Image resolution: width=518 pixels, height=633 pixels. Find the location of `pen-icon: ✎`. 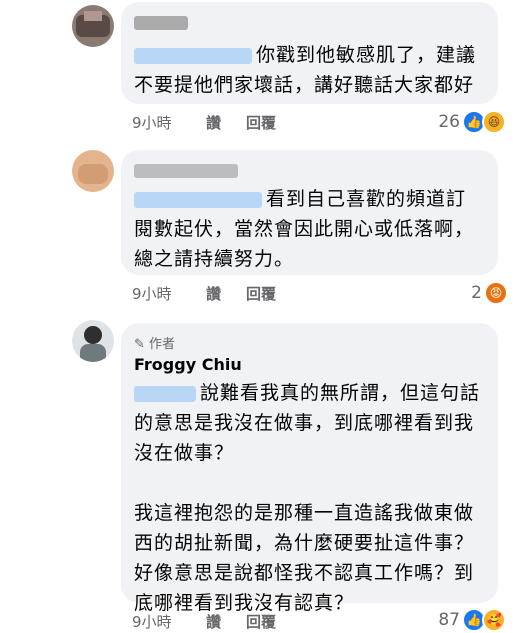

pen-icon: ✎ is located at coordinates (139, 344).